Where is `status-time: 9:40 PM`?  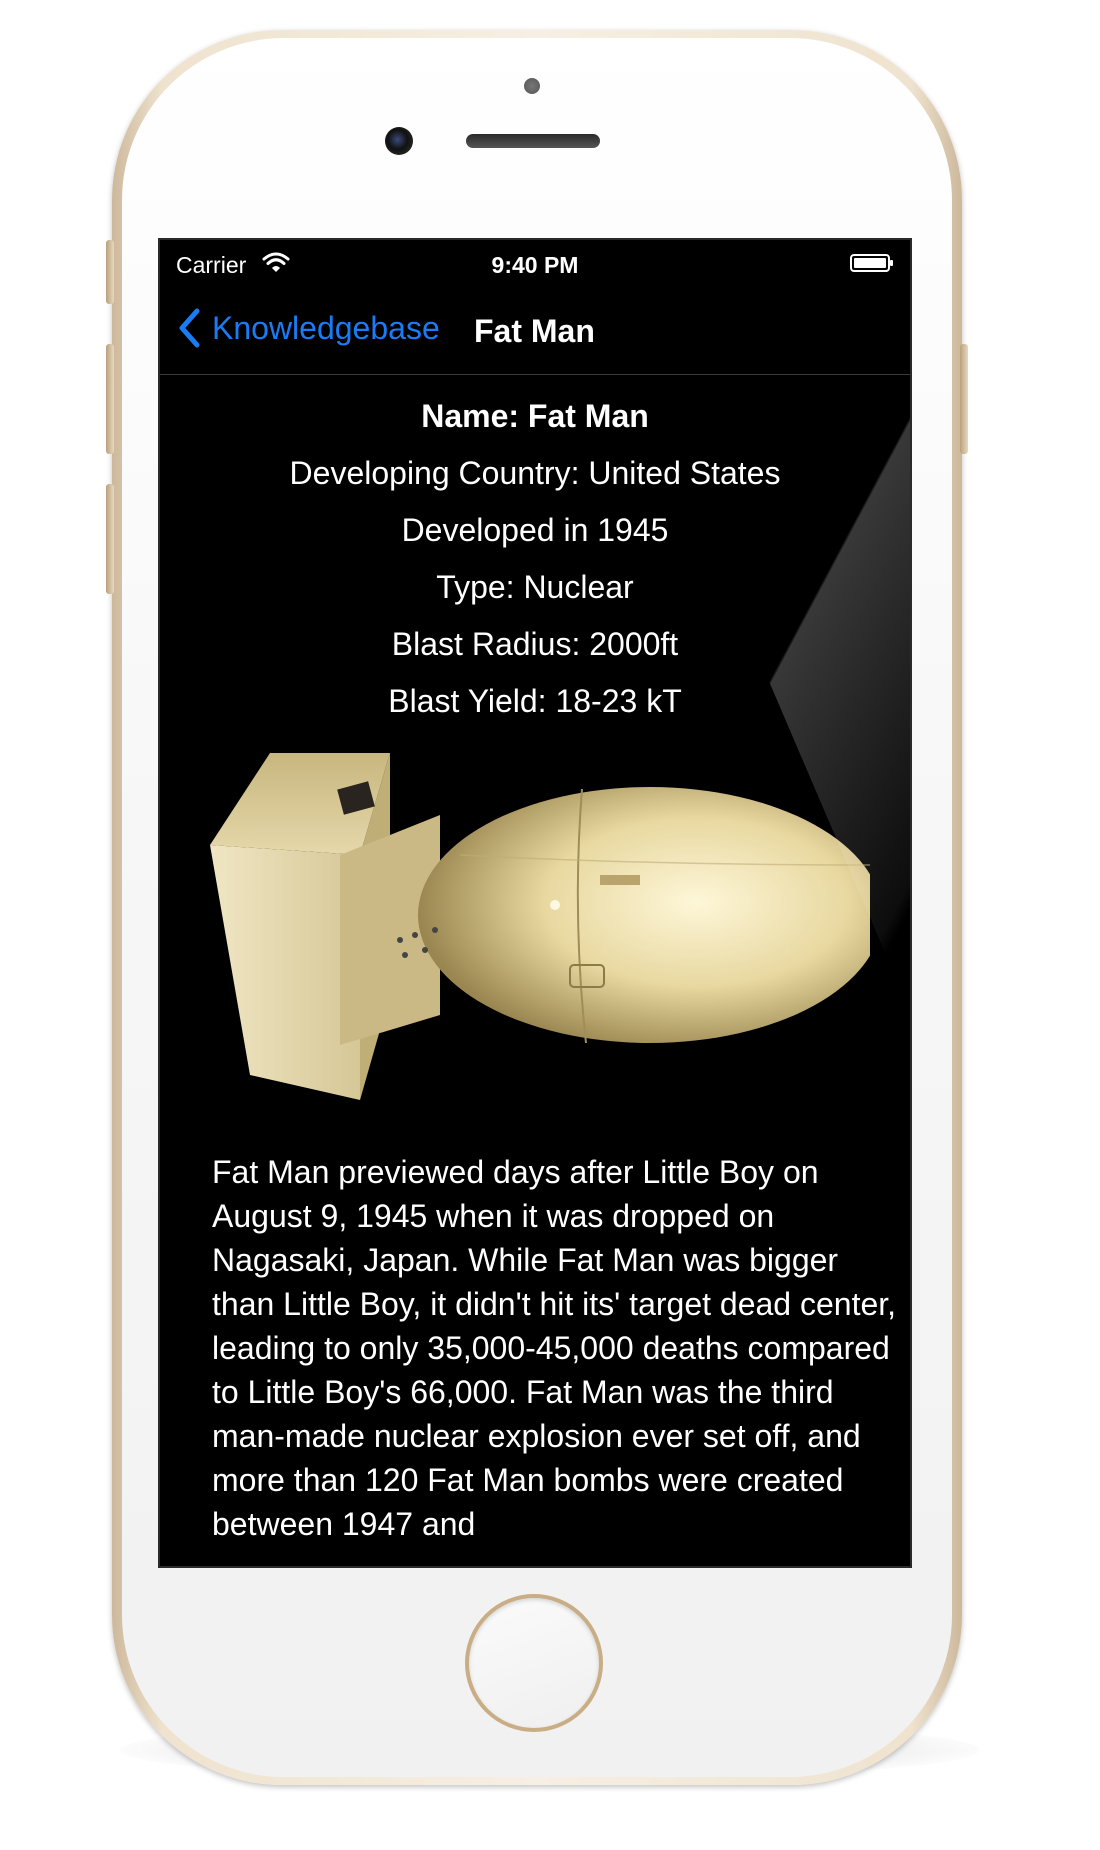 status-time: 9:40 PM is located at coordinates (535, 265).